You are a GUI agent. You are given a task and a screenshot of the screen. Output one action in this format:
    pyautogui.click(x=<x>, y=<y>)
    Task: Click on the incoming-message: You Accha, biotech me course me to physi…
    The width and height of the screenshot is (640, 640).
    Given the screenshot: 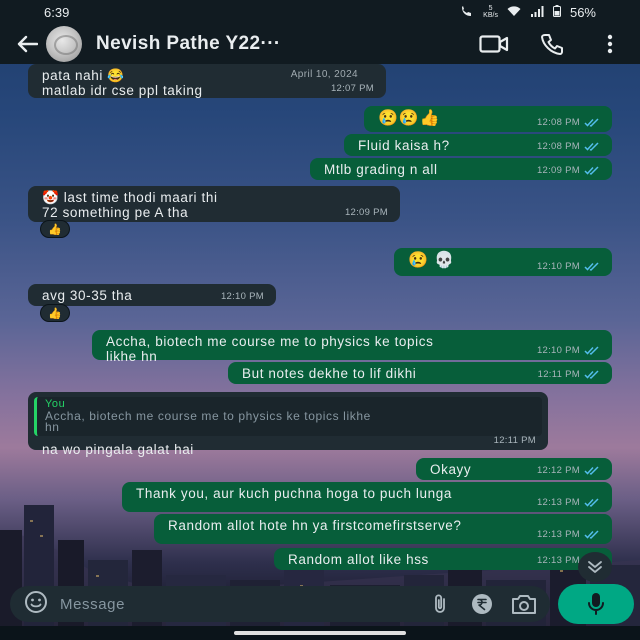 What is the action you would take?
    pyautogui.click(x=288, y=424)
    